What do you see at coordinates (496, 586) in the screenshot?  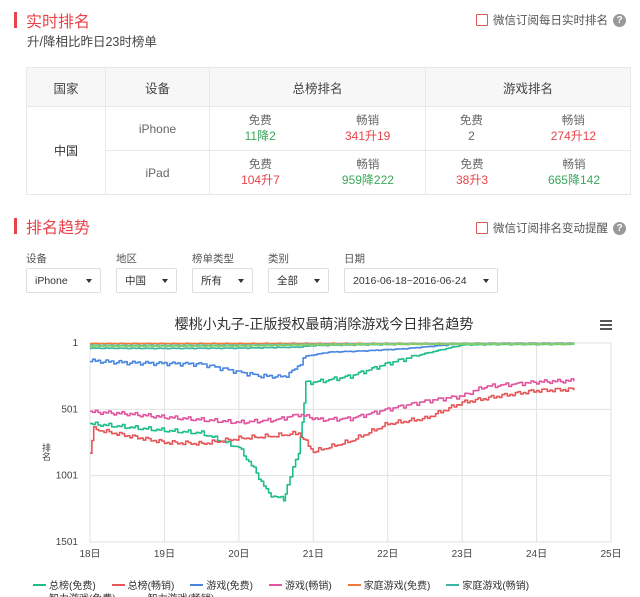 I see `legend-label: 家庭游戏(畅销)` at bounding box center [496, 586].